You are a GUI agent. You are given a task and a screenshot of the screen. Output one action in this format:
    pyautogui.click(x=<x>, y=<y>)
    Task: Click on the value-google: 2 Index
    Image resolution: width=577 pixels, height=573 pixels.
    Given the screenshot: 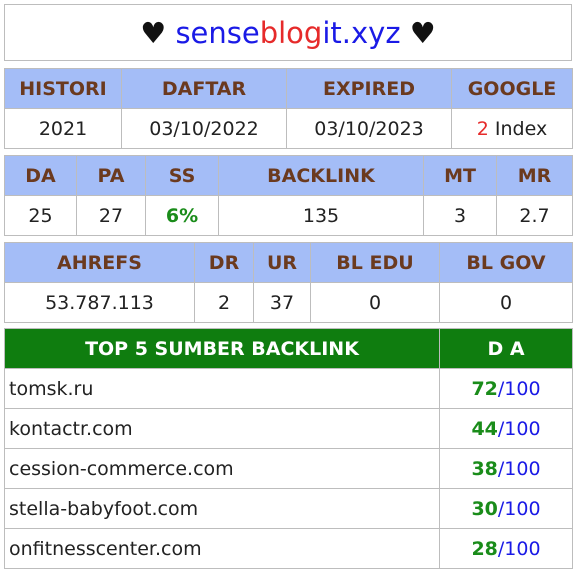 What is the action you would take?
    pyautogui.click(x=512, y=128)
    